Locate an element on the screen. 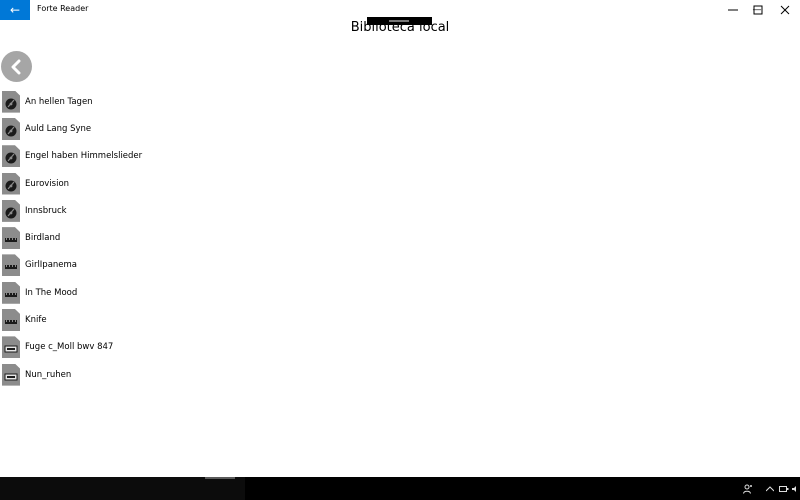 Image resolution: width=800 pixels, height=500 pixels. people-icon is located at coordinates (748, 488).